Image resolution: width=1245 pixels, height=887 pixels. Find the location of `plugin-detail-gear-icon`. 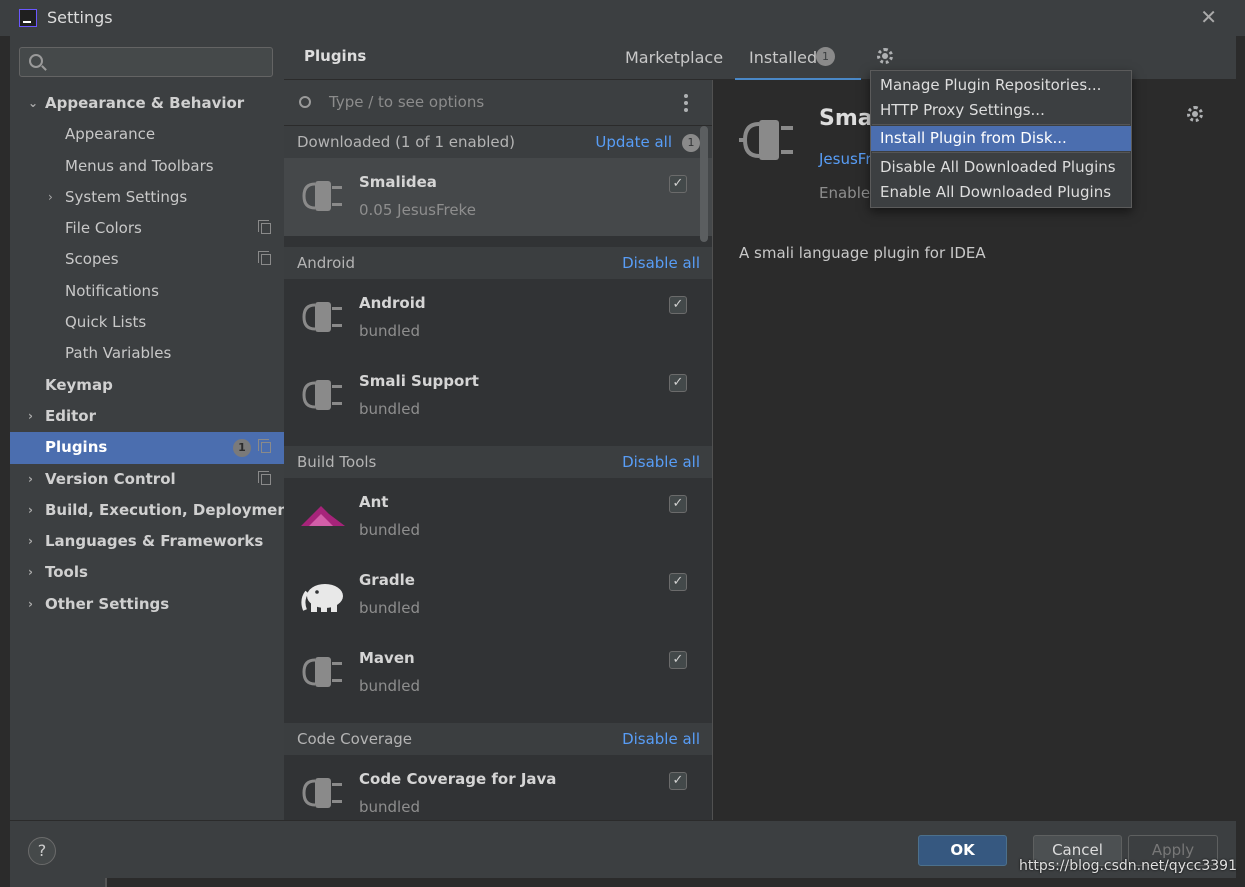

plugin-detail-gear-icon is located at coordinates (1195, 114).